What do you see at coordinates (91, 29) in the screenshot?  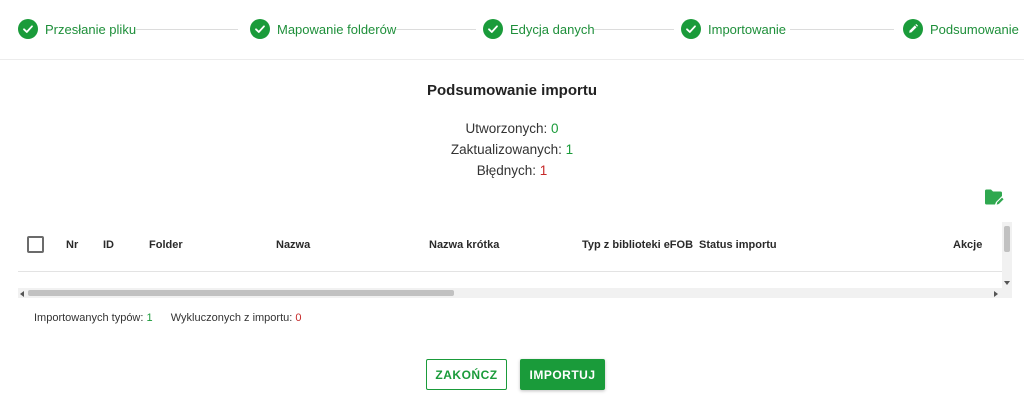 I see `step-label: Przesłanie pliku` at bounding box center [91, 29].